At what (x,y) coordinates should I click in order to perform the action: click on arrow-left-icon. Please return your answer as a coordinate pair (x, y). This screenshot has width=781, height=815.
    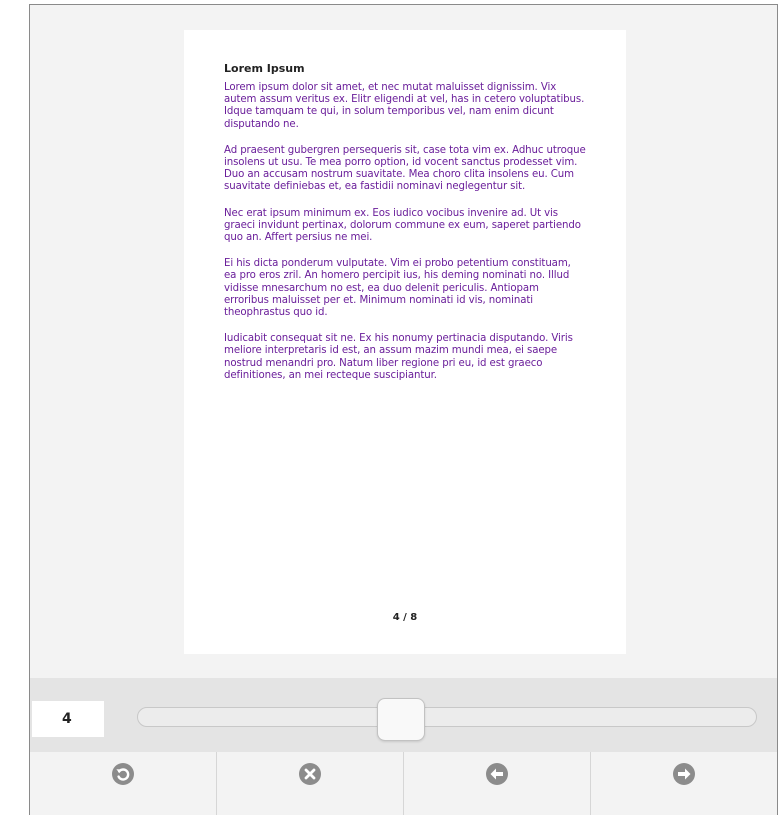
    Looking at the image, I should click on (497, 773).